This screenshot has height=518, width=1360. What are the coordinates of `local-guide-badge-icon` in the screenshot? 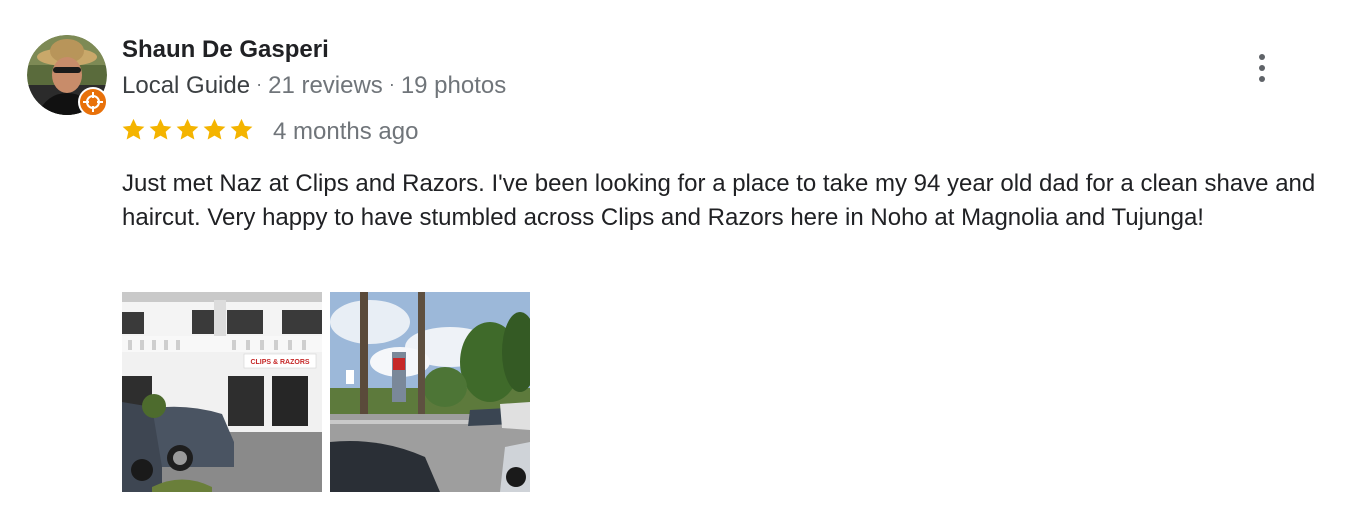 It's located at (93, 102).